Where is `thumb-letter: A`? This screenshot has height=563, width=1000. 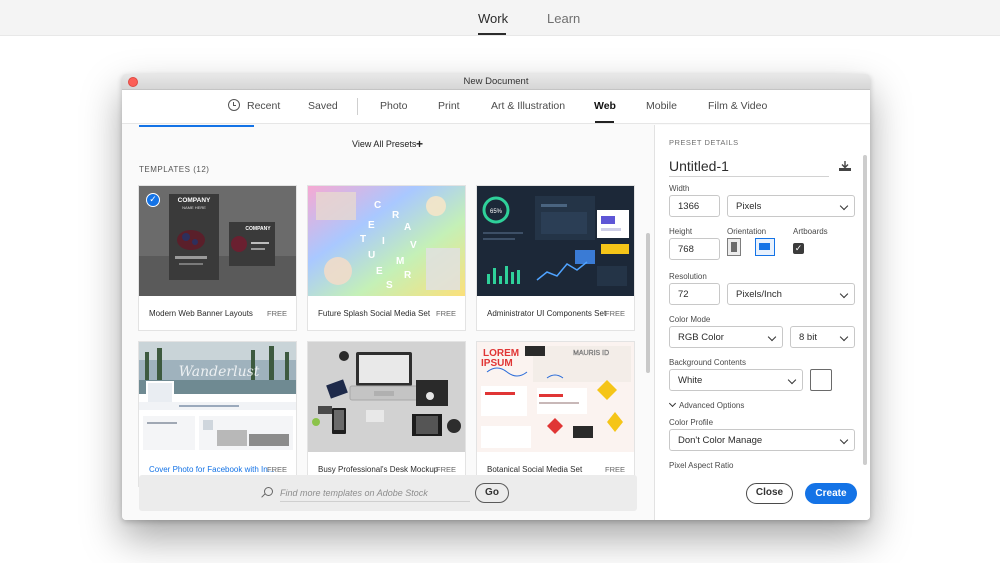 thumb-letter: A is located at coordinates (407, 227).